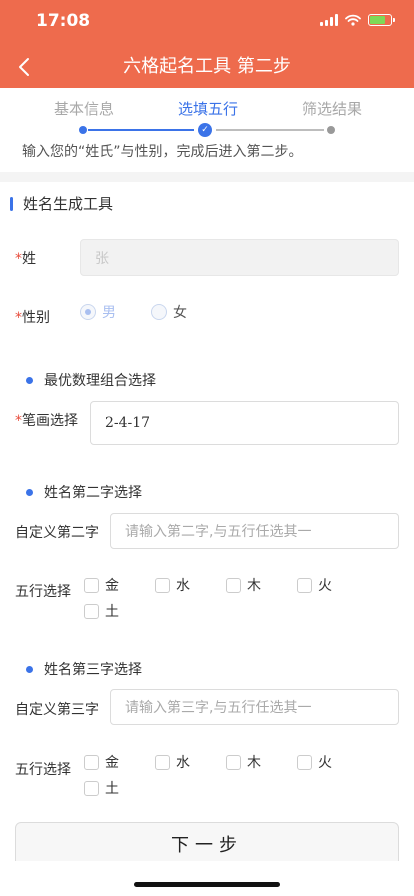 Image resolution: width=414 pixels, height=896 pixels. What do you see at coordinates (46, 421) in the screenshot?
I see `stroke-label: *笔画选择` at bounding box center [46, 421].